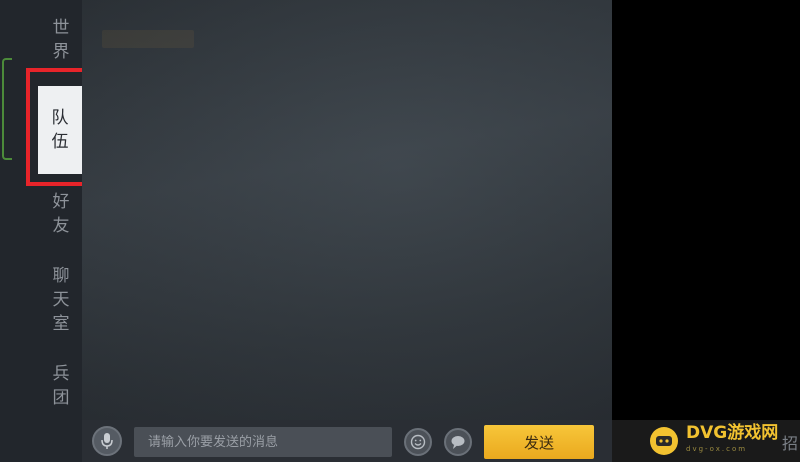  What do you see at coordinates (61, 40) in the screenshot?
I see `tab-world: 世 界` at bounding box center [61, 40].